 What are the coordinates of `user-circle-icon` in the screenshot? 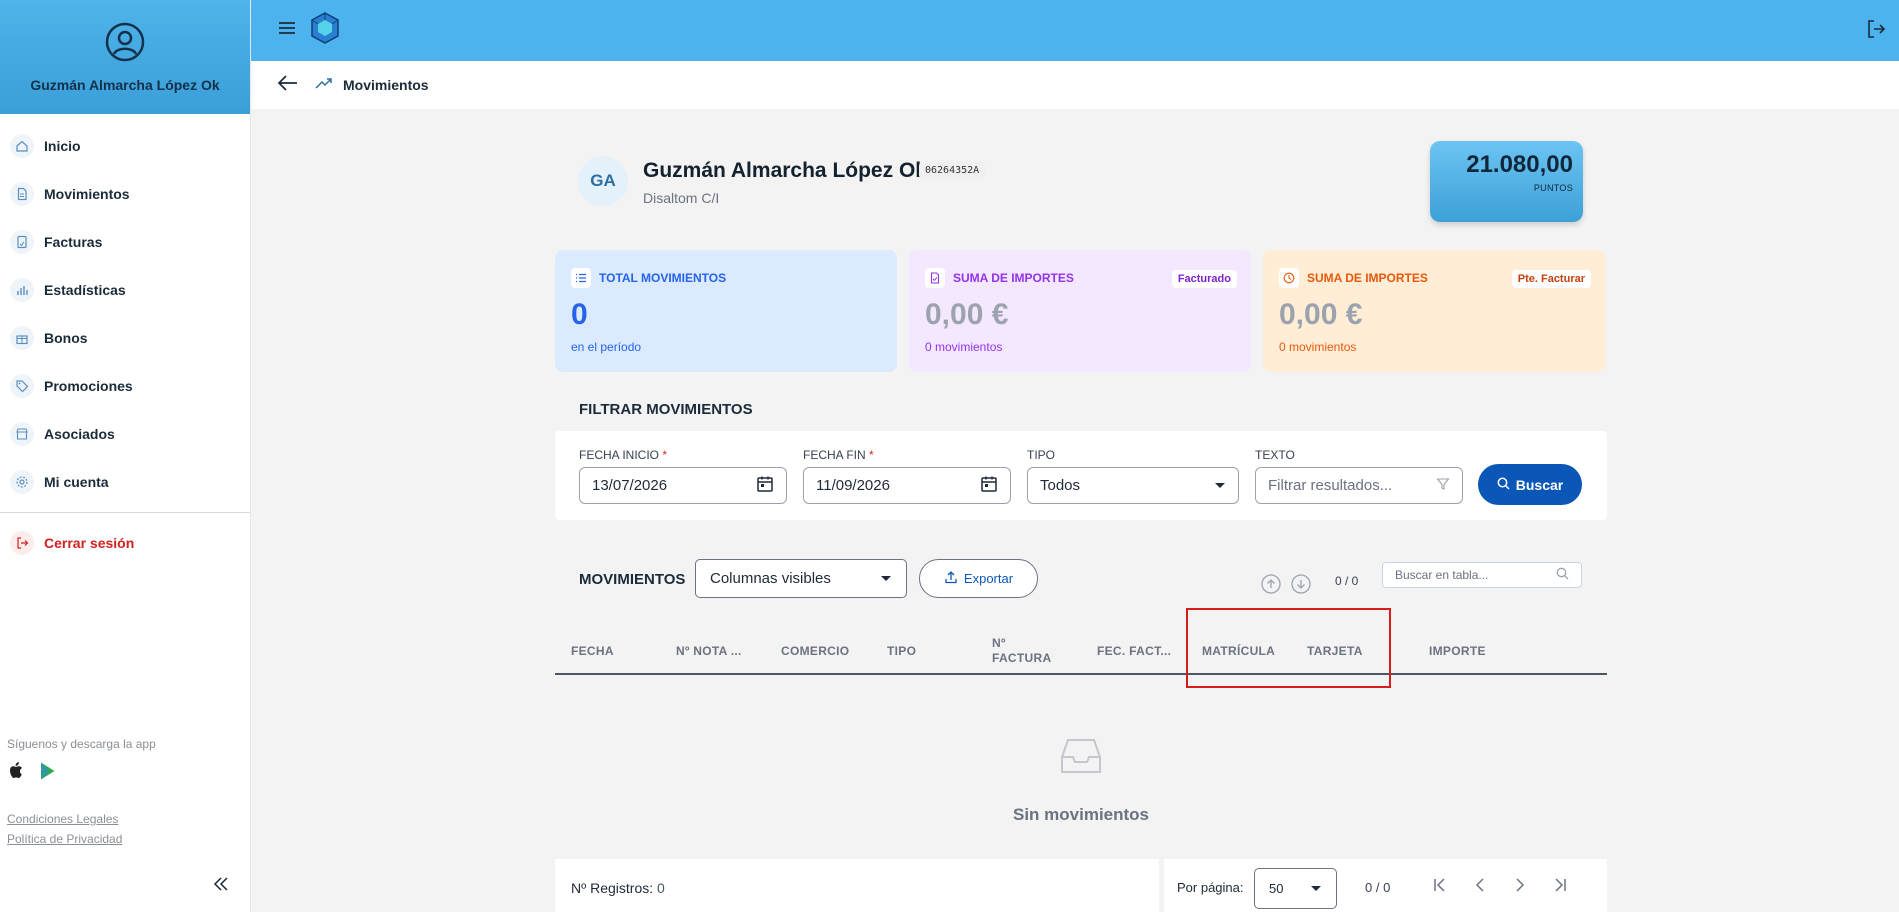 It's located at (125, 44).